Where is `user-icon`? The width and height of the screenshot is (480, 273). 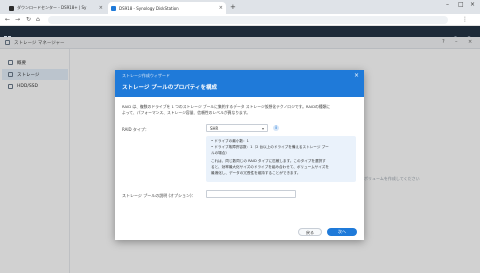 user-icon is located at coordinates (455, 35).